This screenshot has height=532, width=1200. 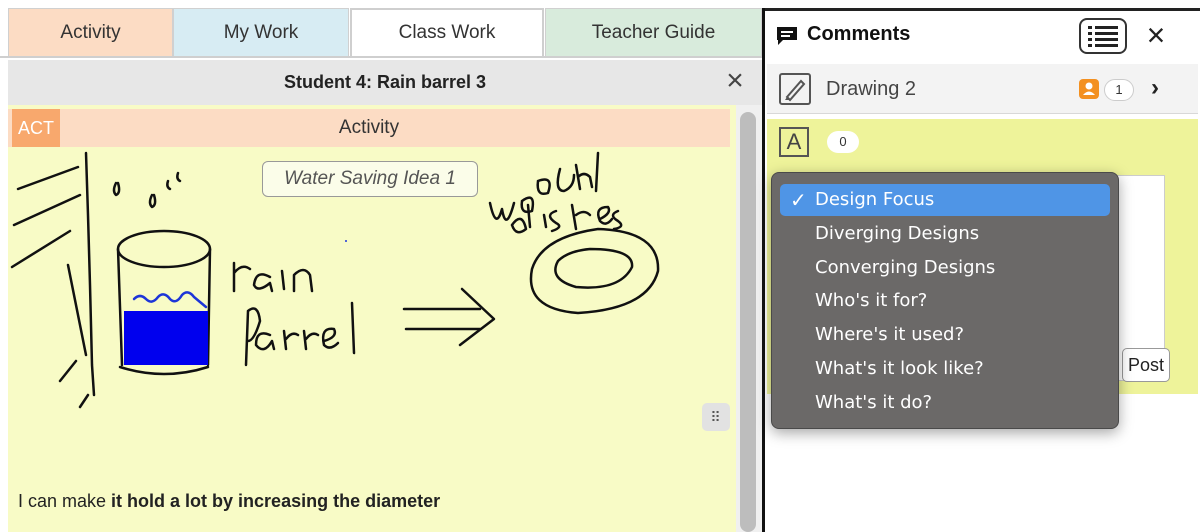 I want to click on close-comments-icon: ×, so click(x=1156, y=36).